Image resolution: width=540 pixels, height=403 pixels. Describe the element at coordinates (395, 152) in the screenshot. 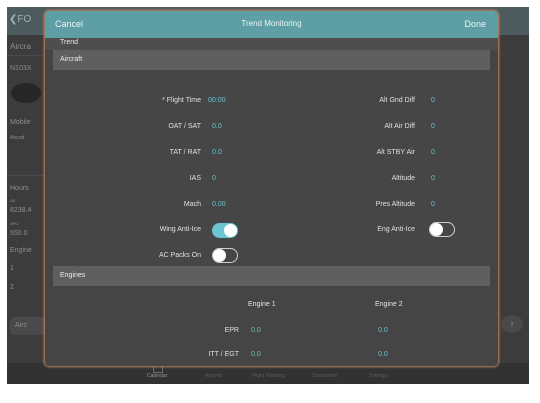

I see `alt-stby-air-label: Alt STBY Air` at that location.